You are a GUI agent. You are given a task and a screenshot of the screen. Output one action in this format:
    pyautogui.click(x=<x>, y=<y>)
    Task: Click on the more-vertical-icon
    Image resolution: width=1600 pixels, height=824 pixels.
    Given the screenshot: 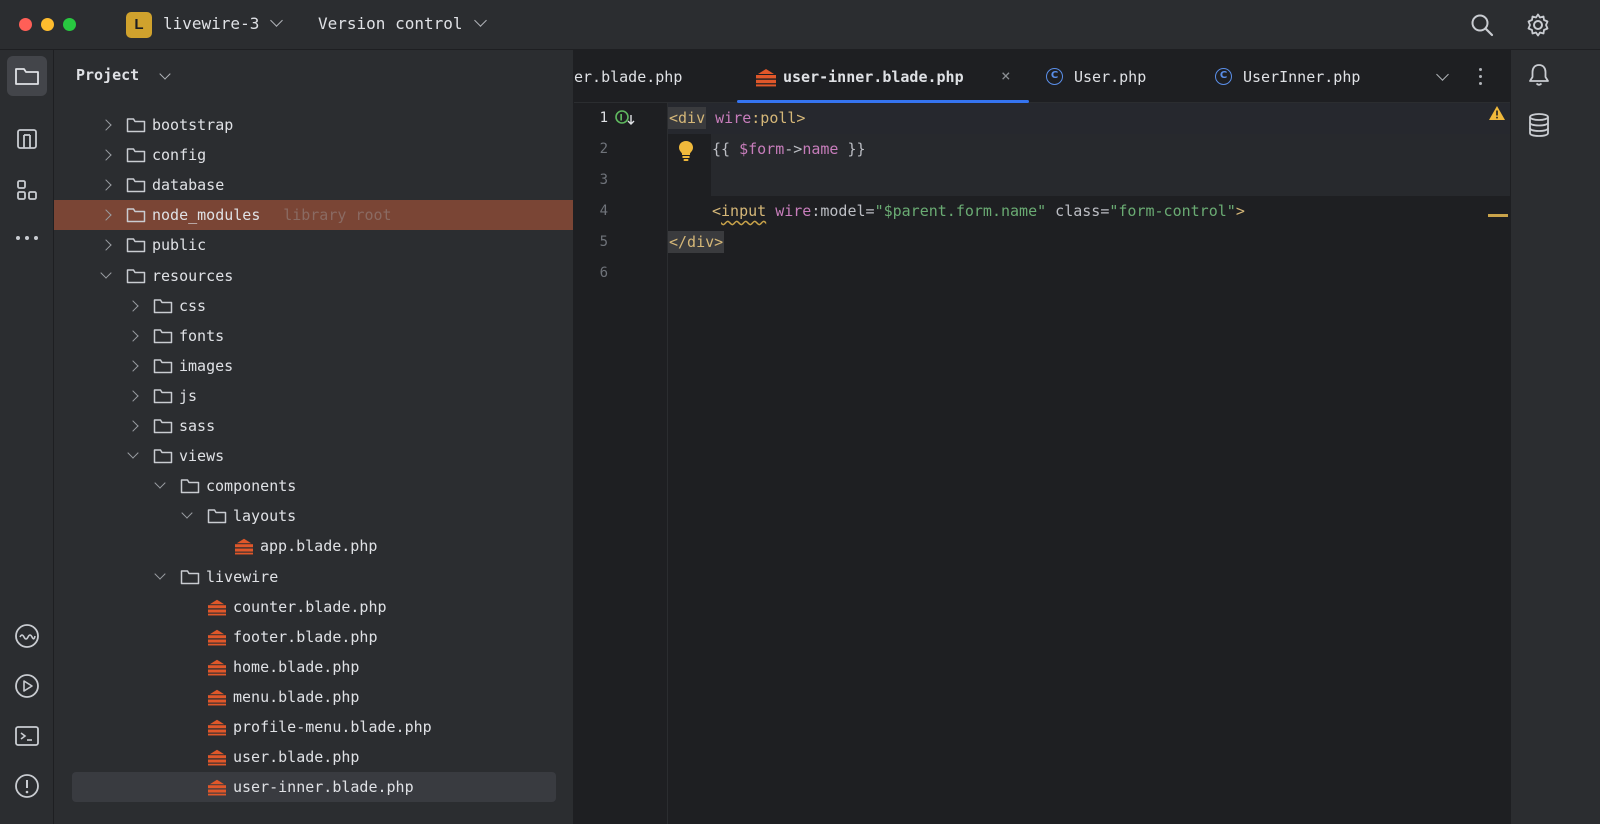 What is the action you would take?
    pyautogui.click(x=1481, y=77)
    